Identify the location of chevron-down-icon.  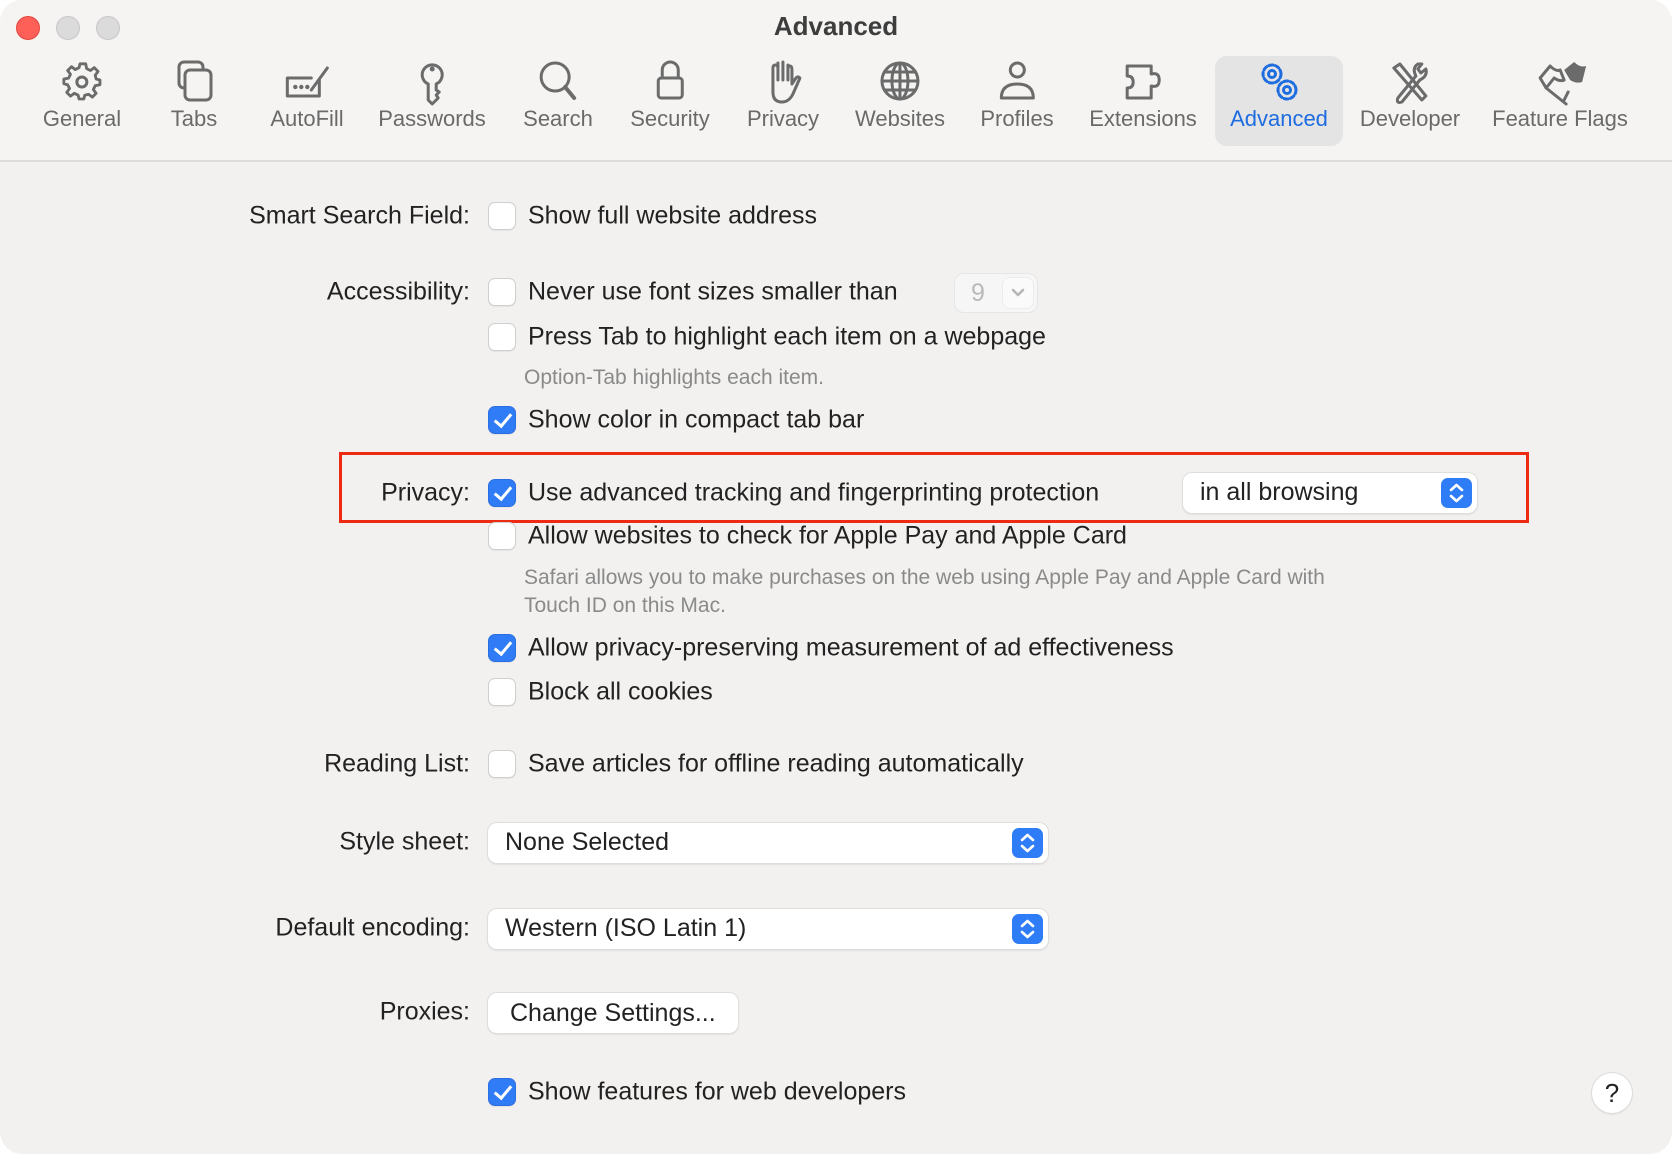
(1018, 293).